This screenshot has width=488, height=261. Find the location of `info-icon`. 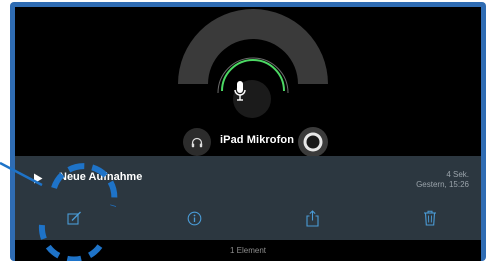

info-icon is located at coordinates (194, 218).